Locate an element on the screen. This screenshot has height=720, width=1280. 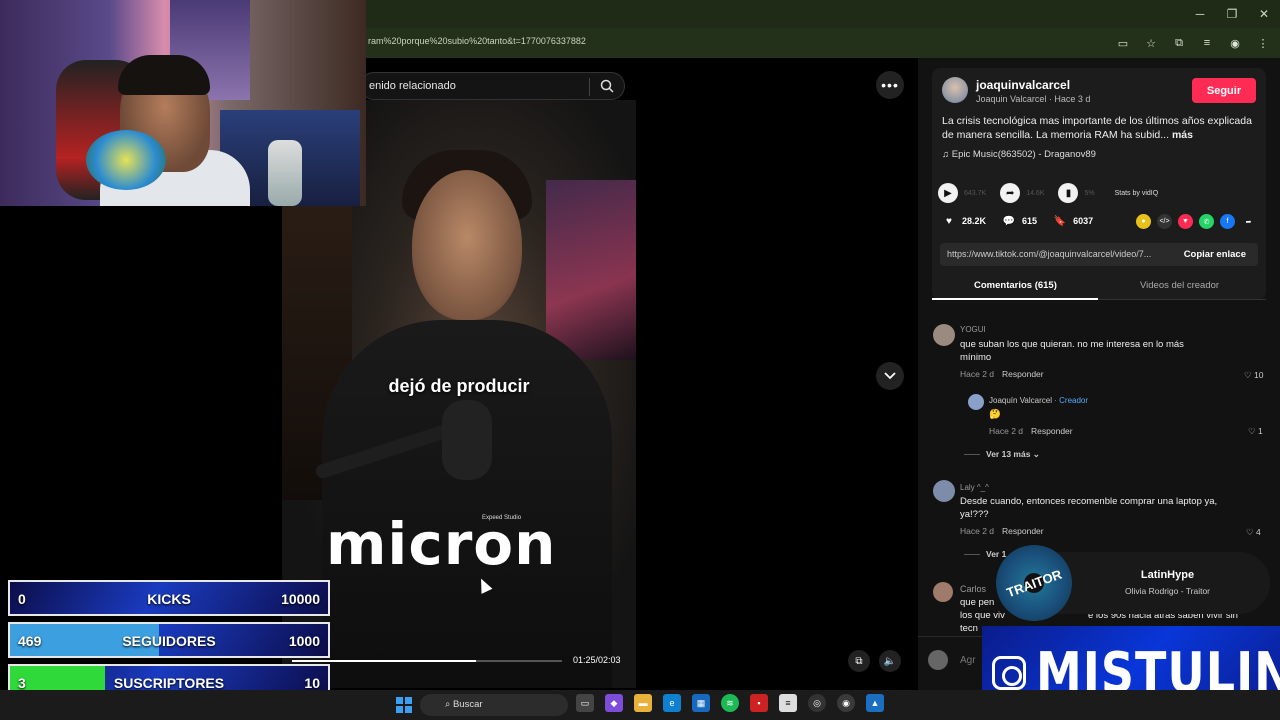
reply-meta: Hace 2 d Responder is located at coordinates (1031, 431).